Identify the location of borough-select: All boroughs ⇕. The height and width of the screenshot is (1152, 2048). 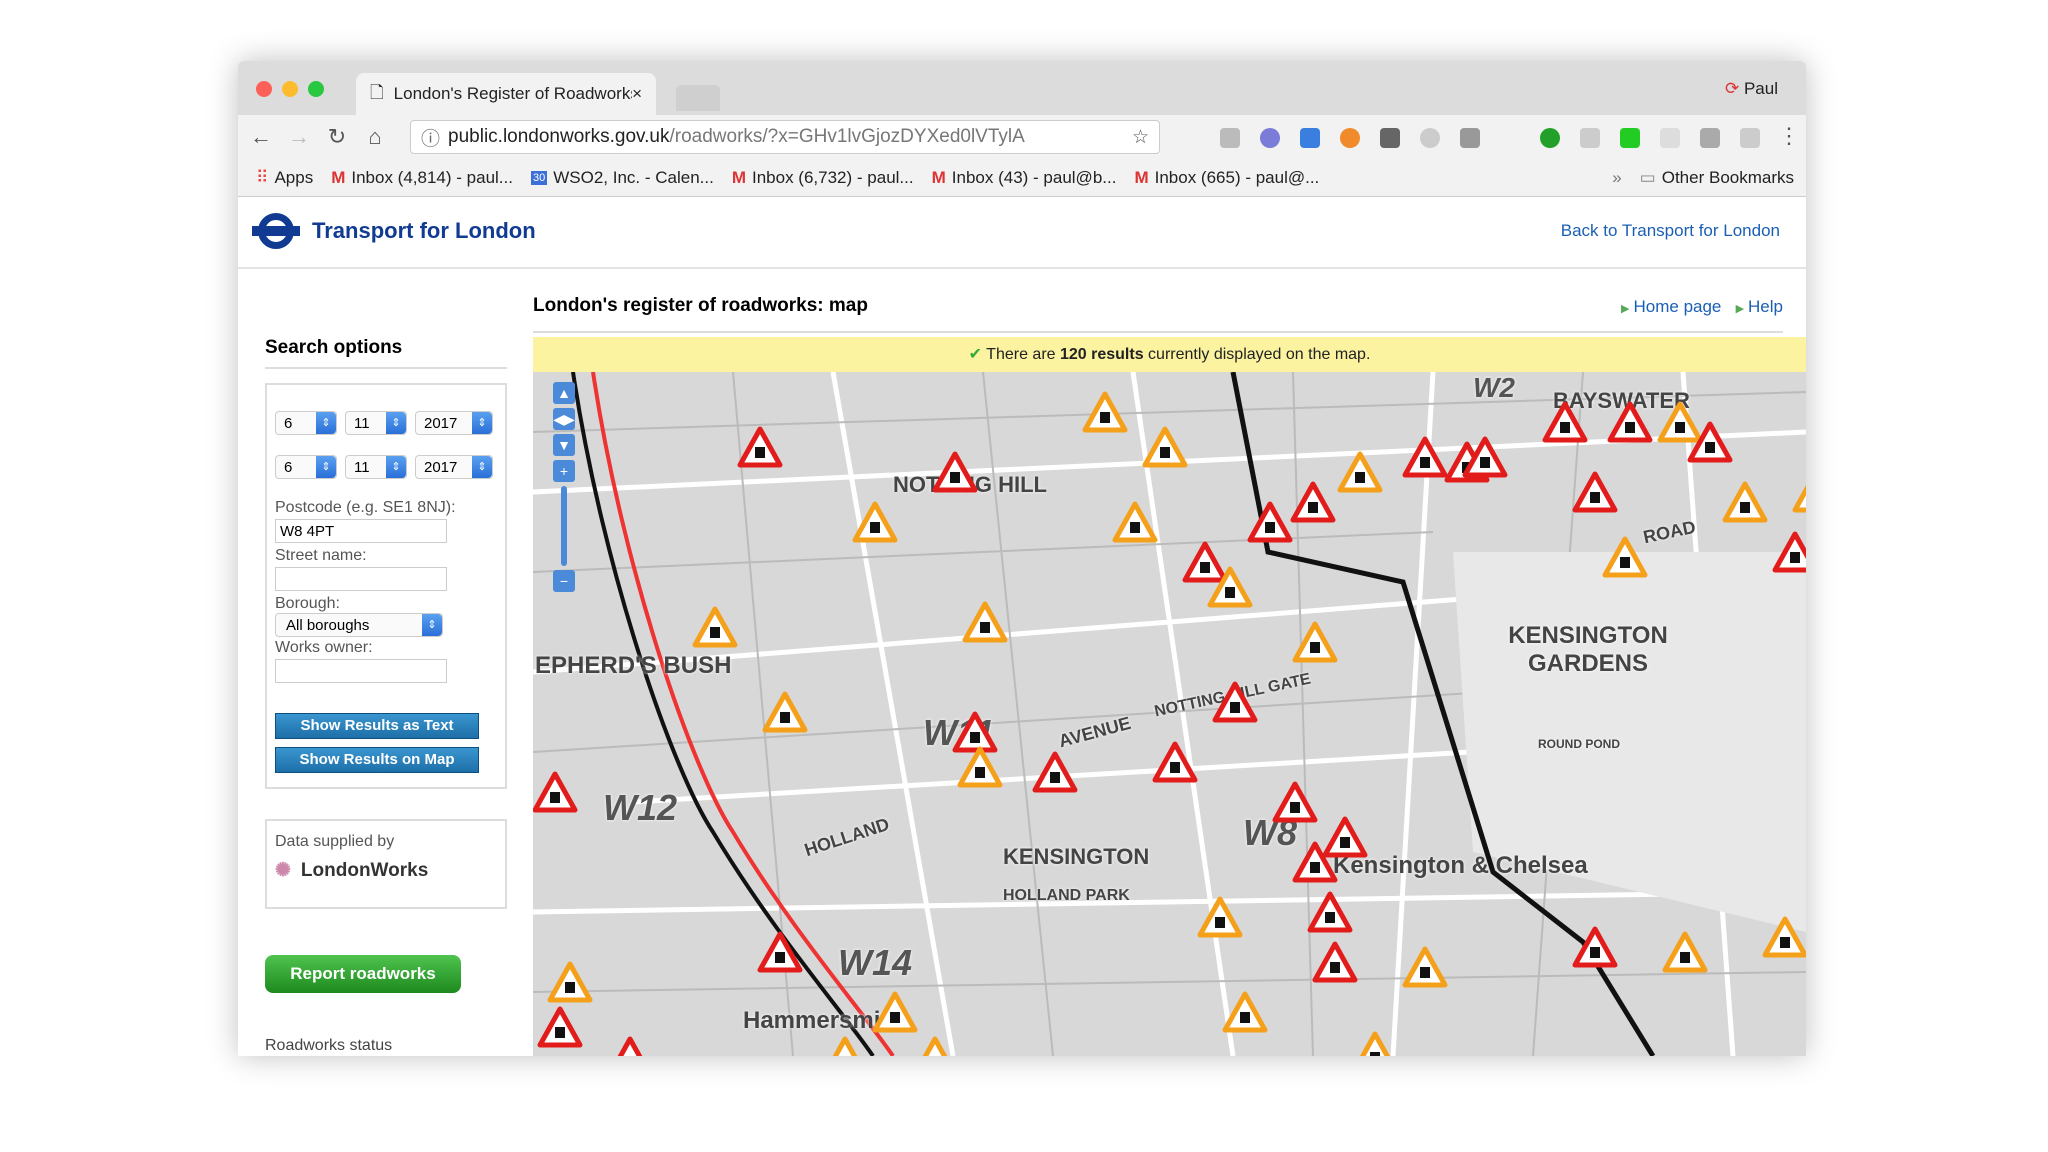
(359, 625).